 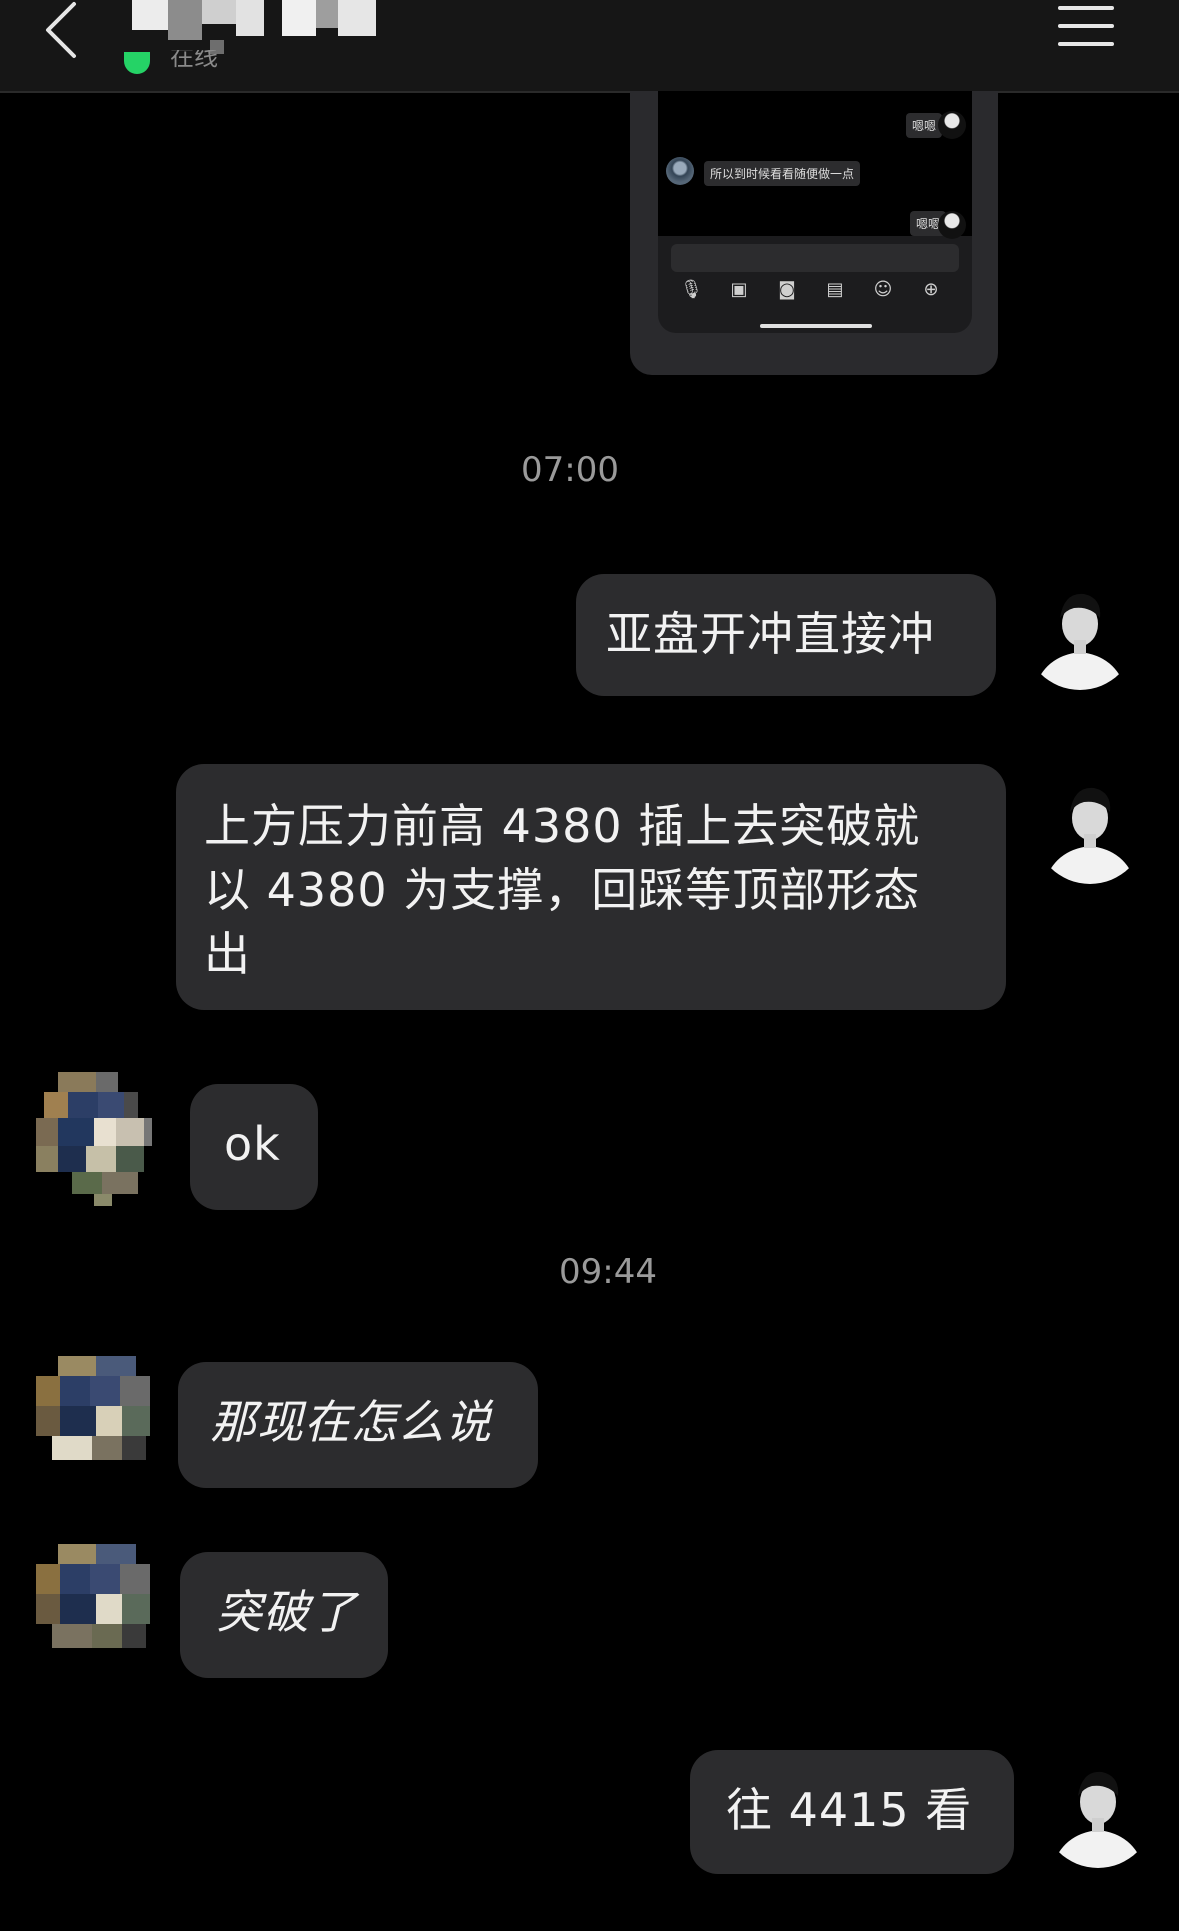 What do you see at coordinates (351, 1422) in the screenshot?
I see `message-text: 那现在怎么说` at bounding box center [351, 1422].